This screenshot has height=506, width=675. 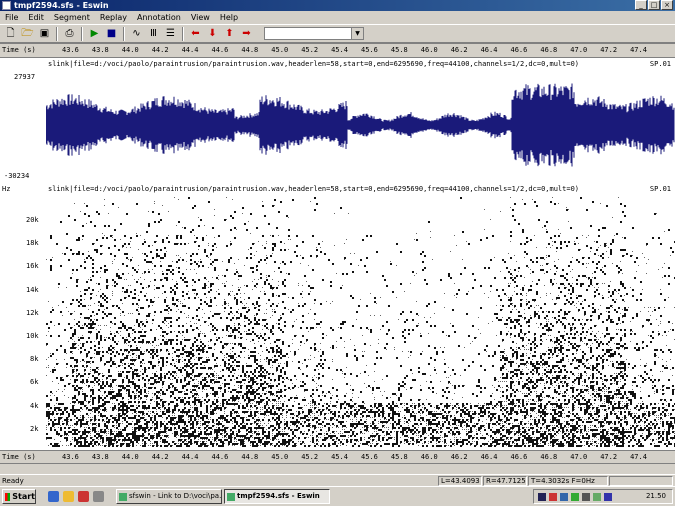 What do you see at coordinates (44, 33) in the screenshot?
I see `save-icon: ▣` at bounding box center [44, 33].